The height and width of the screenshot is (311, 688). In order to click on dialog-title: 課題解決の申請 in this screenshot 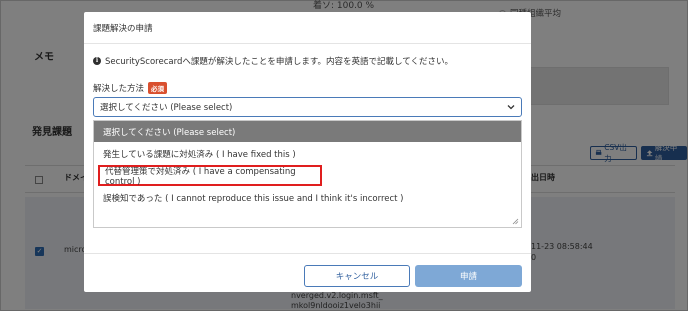, I will do `click(123, 29)`.